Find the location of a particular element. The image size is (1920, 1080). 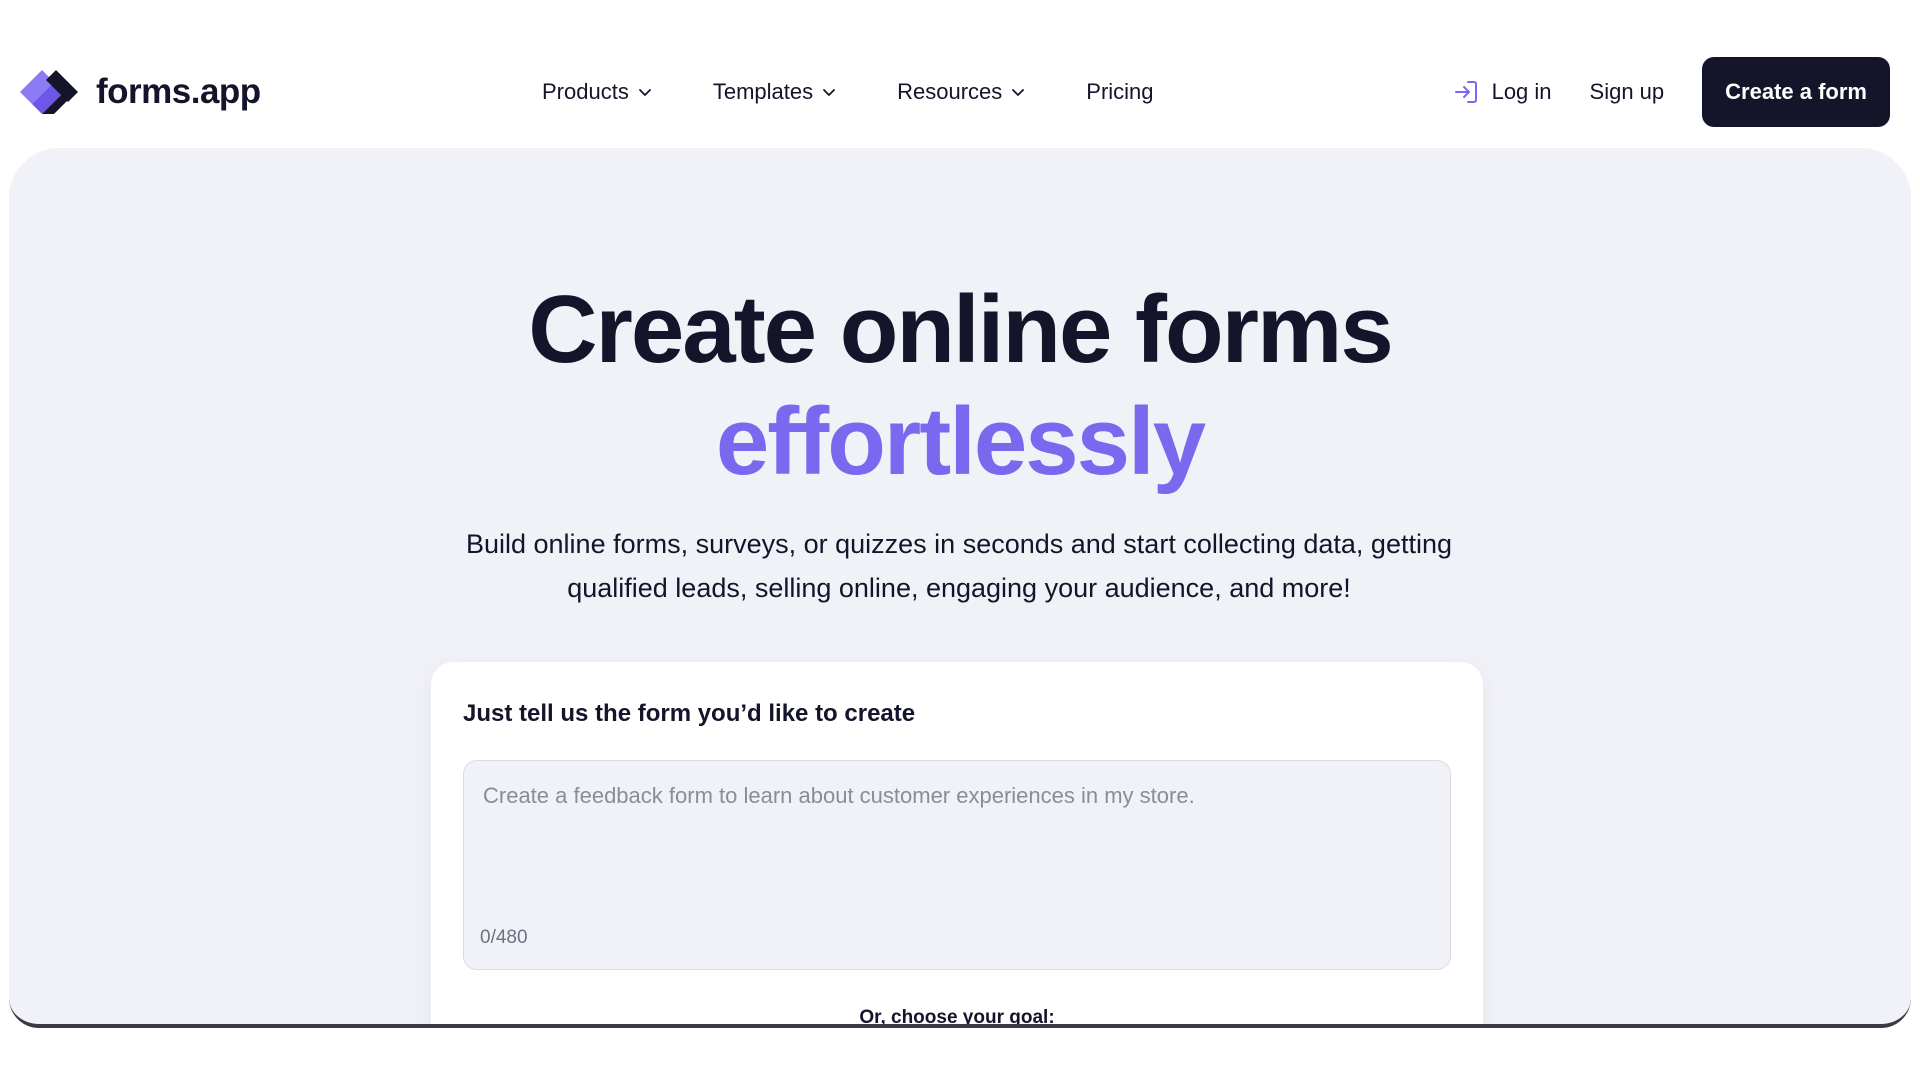

nav-item-resources: Resources is located at coordinates (961, 92).